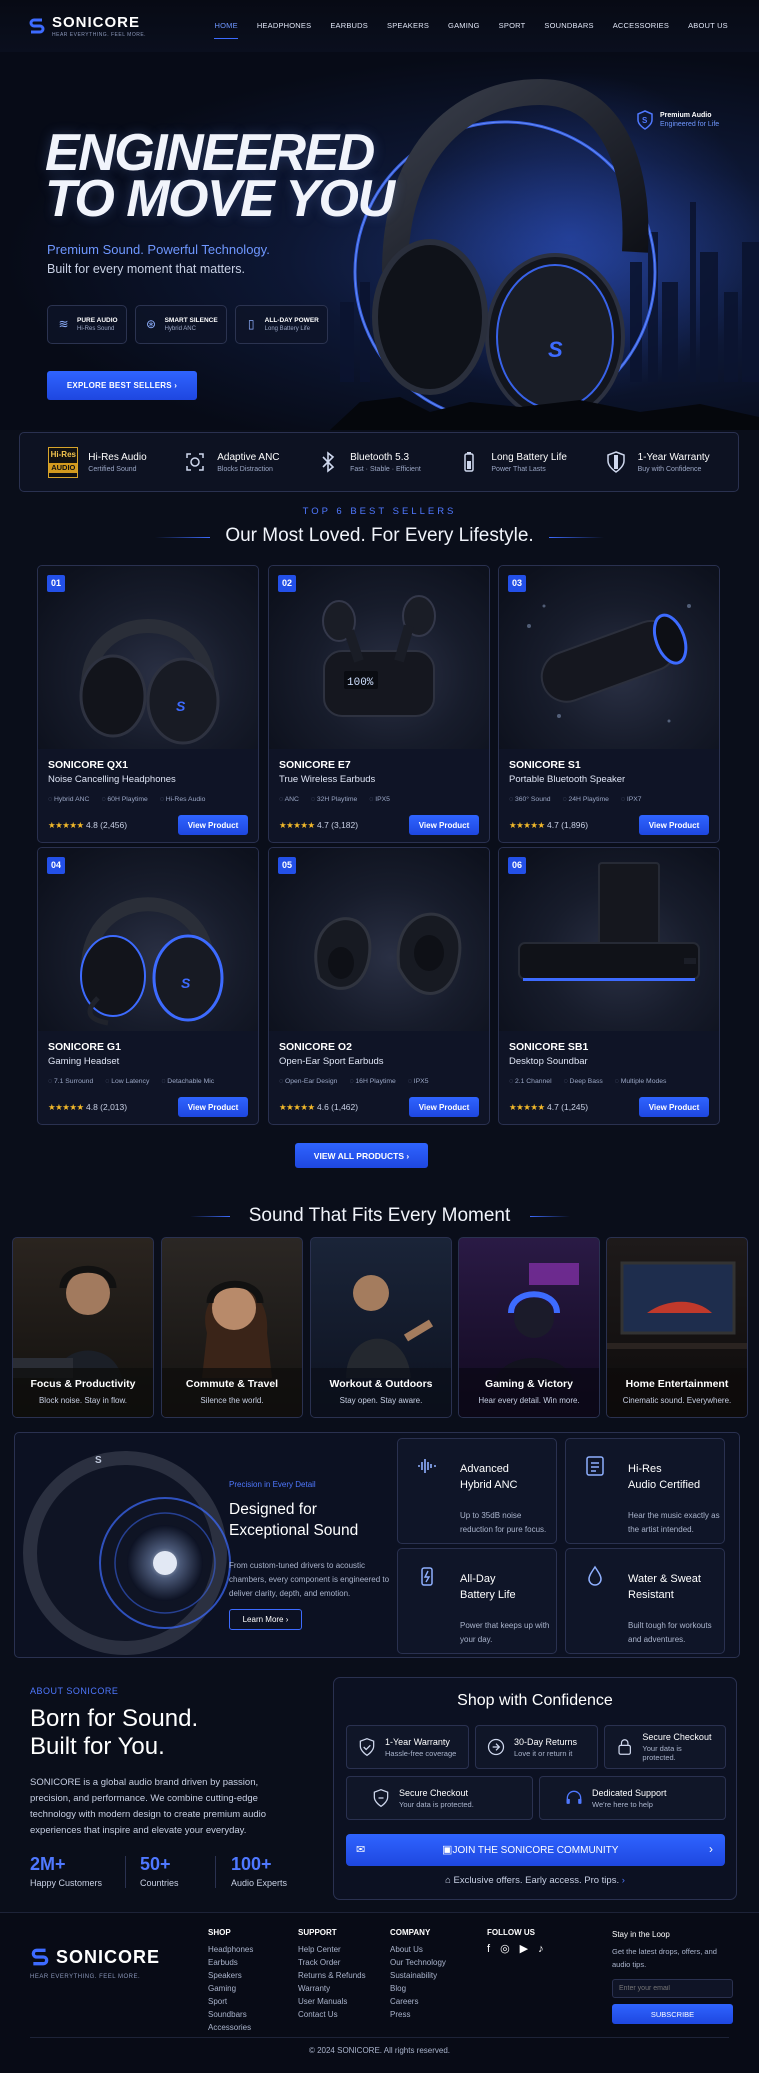  What do you see at coordinates (337, 1107) in the screenshot?
I see `rating-value: 4.6 (1,462)` at bounding box center [337, 1107].